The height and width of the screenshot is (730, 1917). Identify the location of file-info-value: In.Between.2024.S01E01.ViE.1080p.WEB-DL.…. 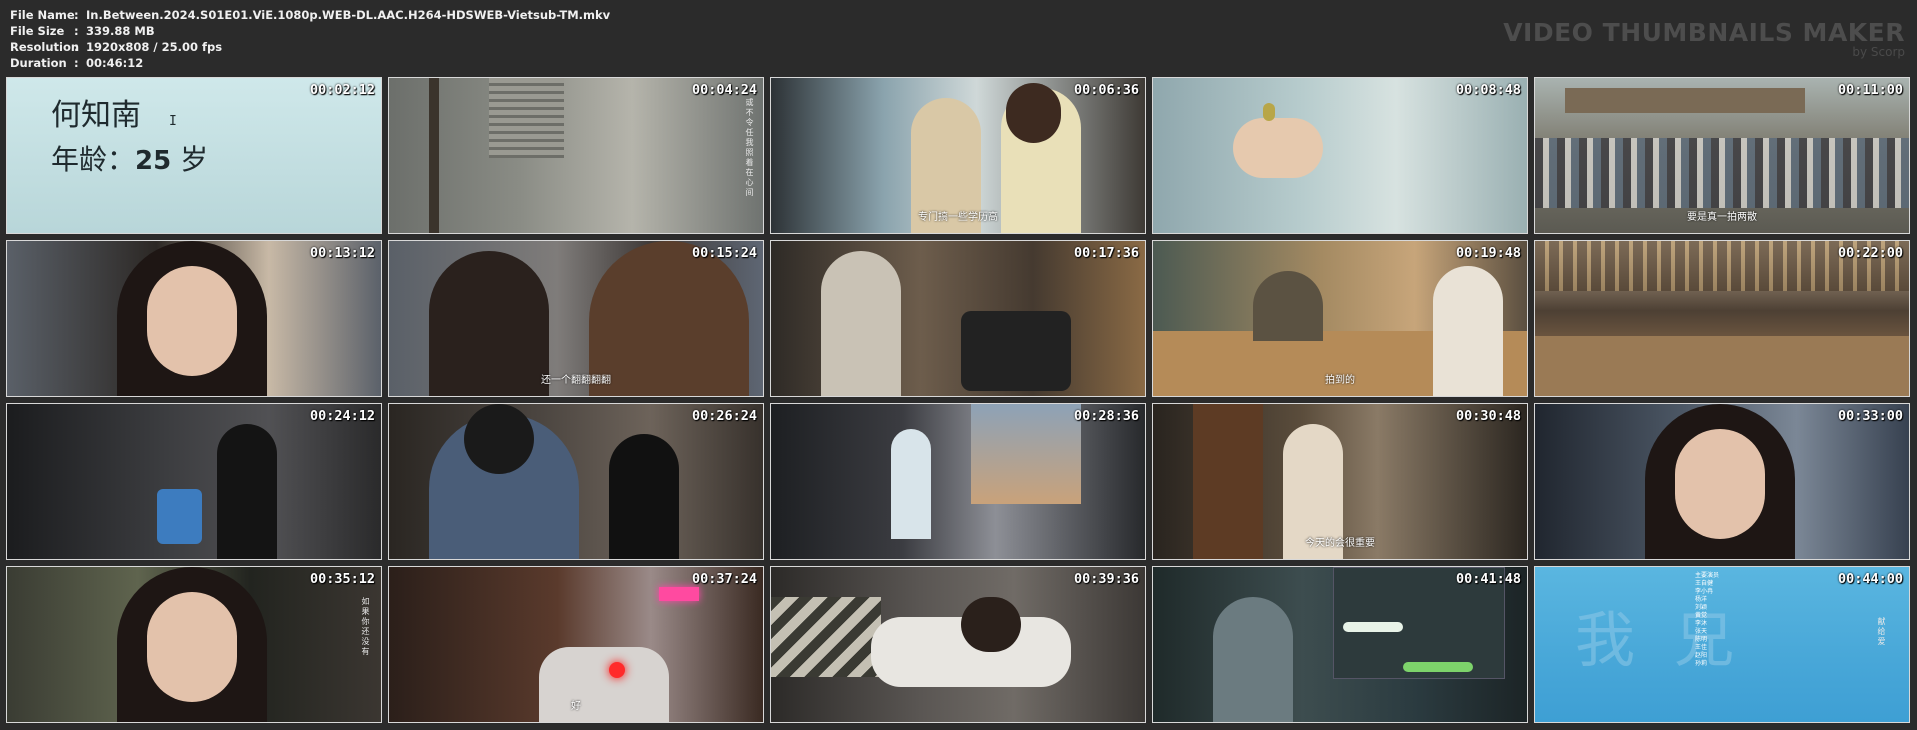
(348, 15).